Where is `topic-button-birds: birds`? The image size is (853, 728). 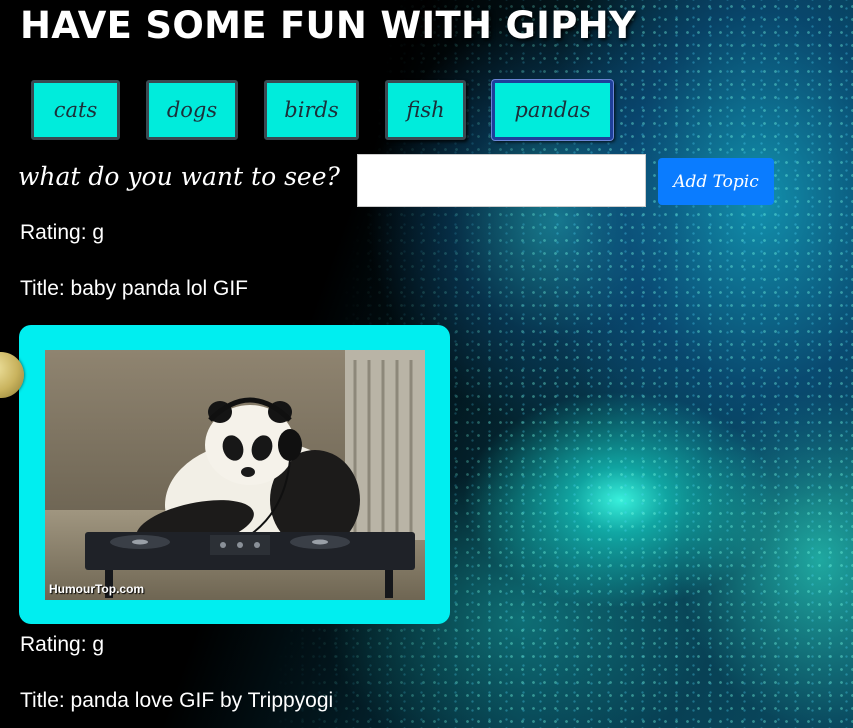 topic-button-birds: birds is located at coordinates (311, 110).